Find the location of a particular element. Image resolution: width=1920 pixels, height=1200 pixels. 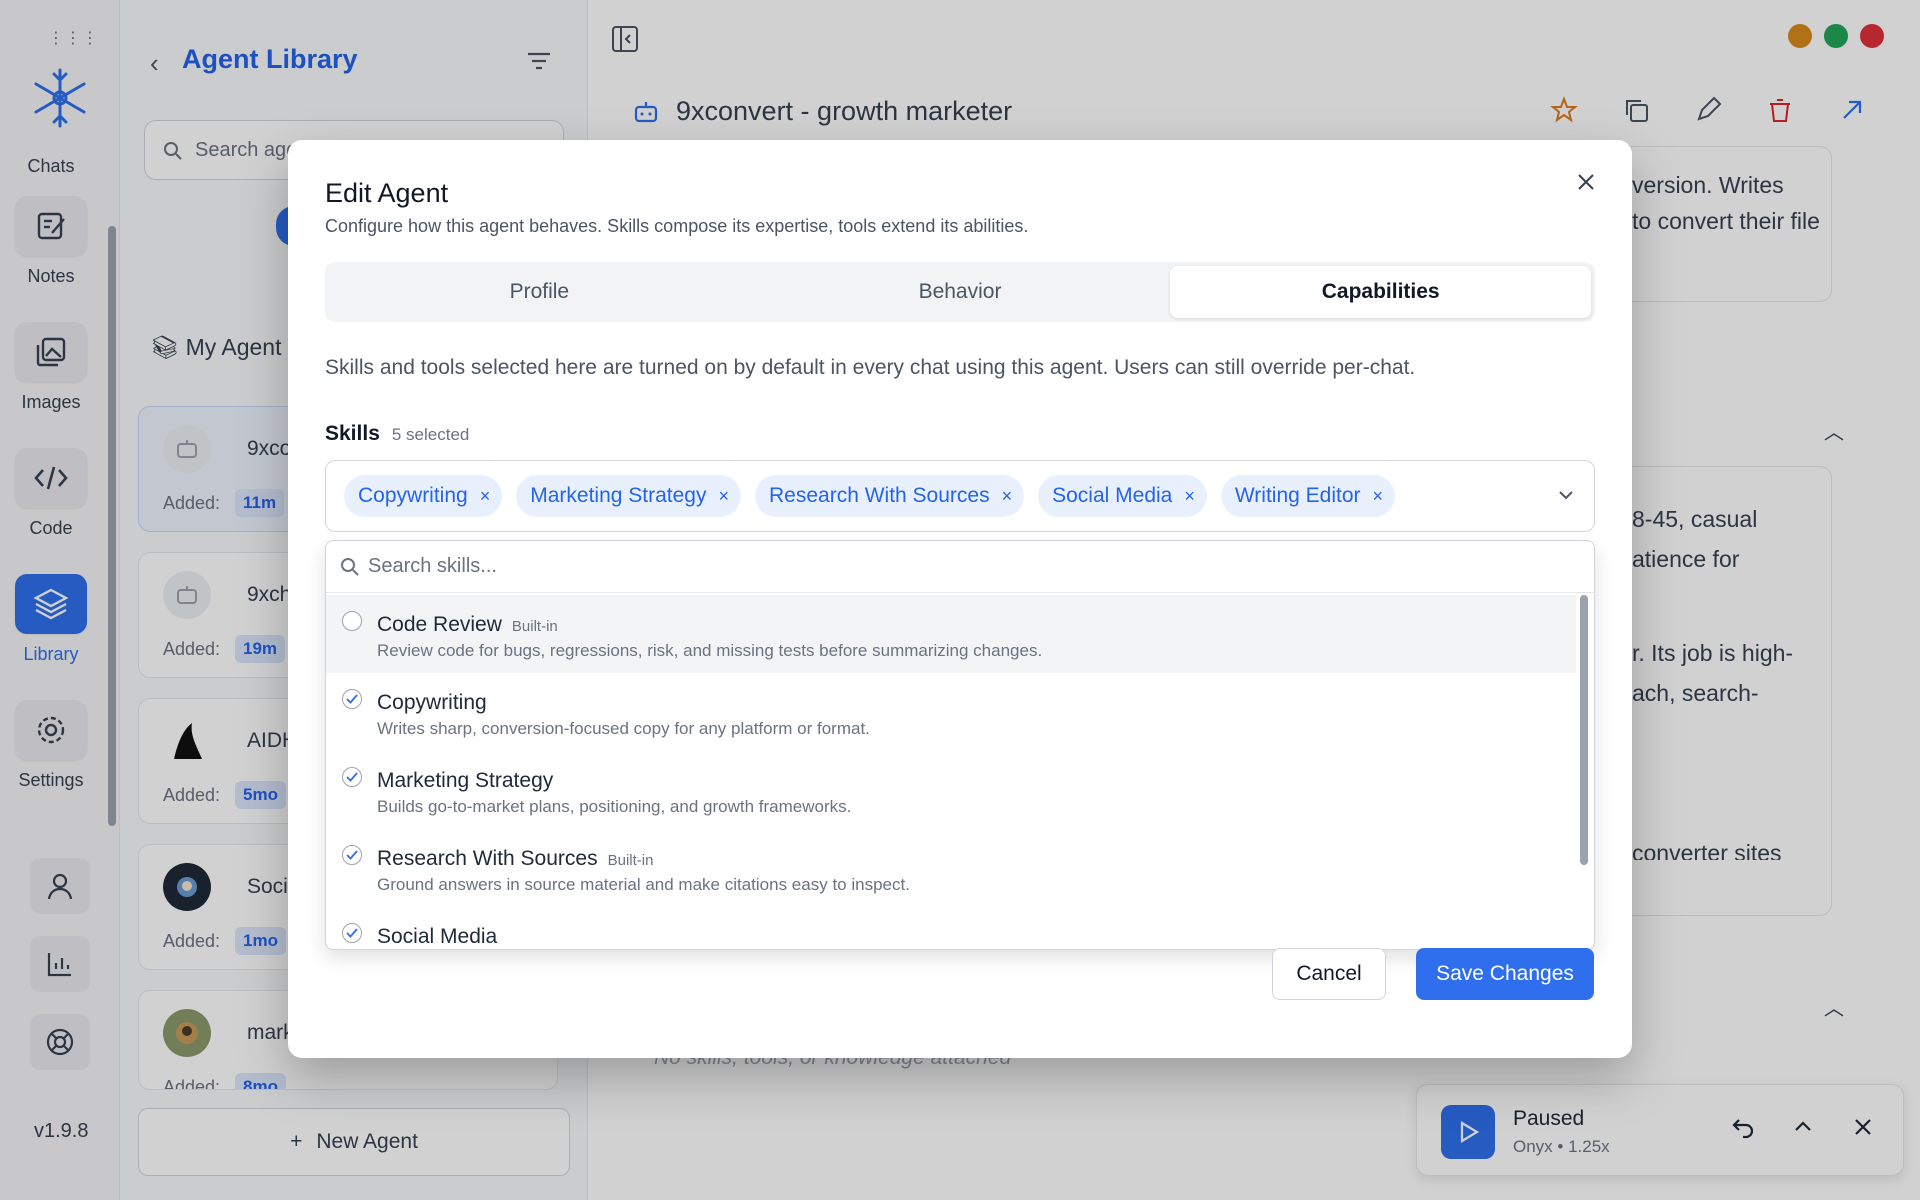

dialog-title: Edit Agent is located at coordinates (387, 193).